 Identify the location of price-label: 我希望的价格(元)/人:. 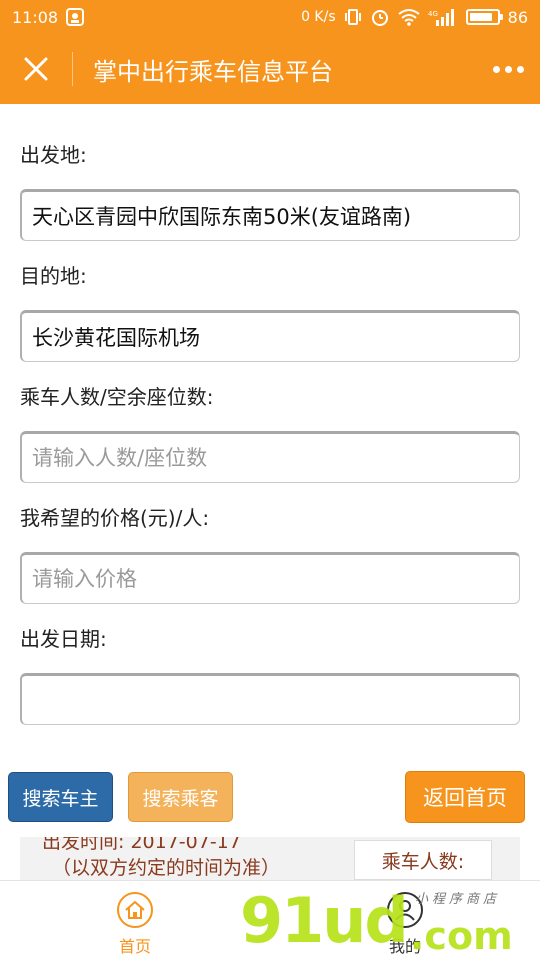
(115, 518).